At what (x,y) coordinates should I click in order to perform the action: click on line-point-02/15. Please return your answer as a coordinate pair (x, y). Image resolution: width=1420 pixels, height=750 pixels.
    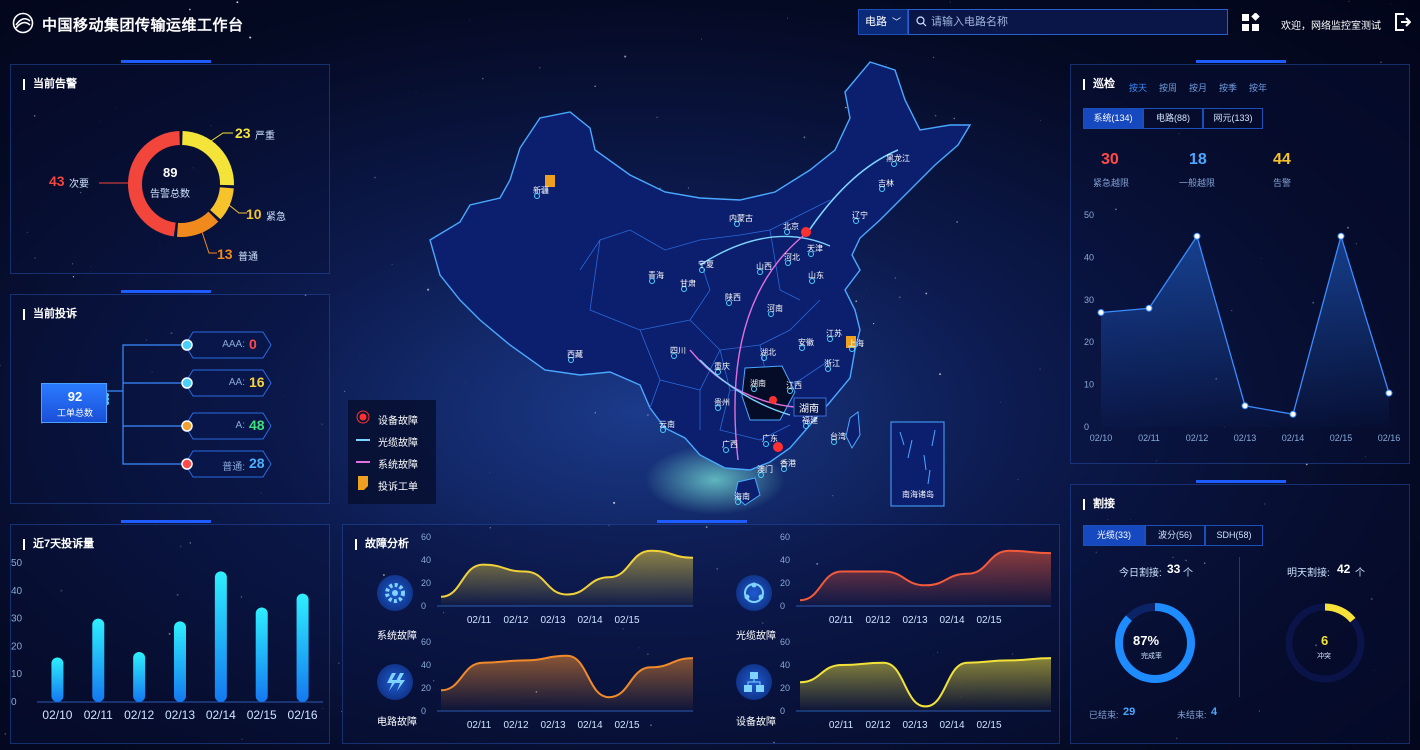
    Looking at the image, I should click on (1341, 236).